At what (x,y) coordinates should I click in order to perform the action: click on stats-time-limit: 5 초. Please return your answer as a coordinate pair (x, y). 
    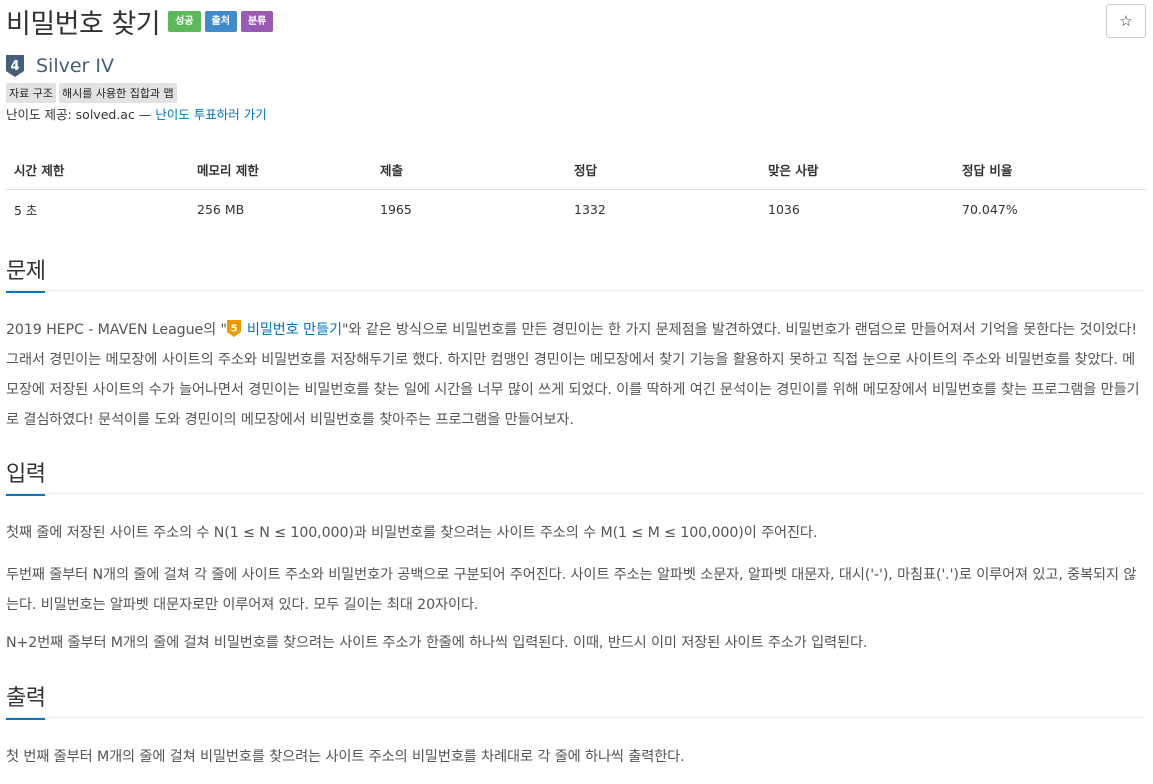
    Looking at the image, I should click on (26, 210).